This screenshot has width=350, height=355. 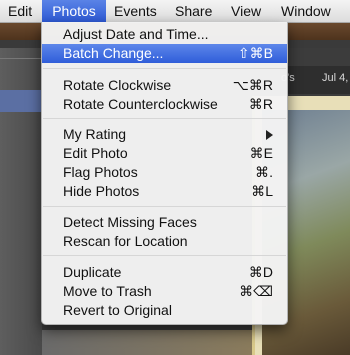 What do you see at coordinates (135, 11) in the screenshot?
I see `menu-events: Events` at bounding box center [135, 11].